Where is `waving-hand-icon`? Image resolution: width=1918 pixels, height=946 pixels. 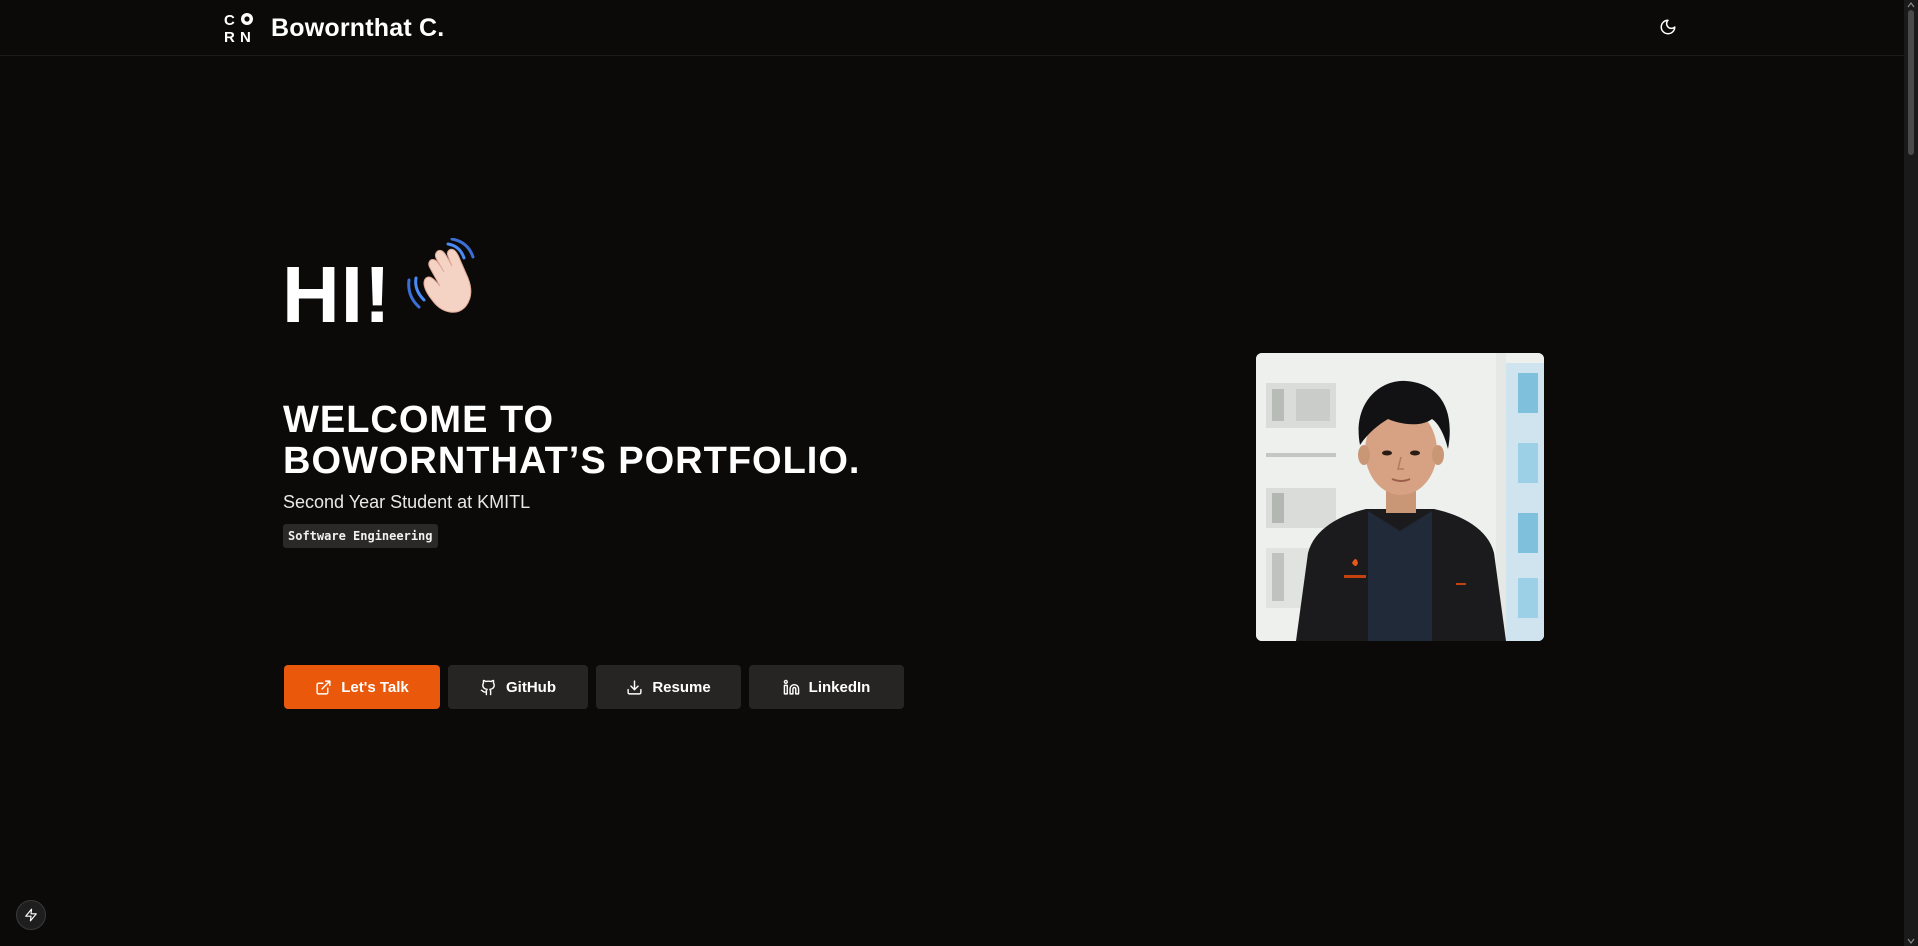
waving-hand-icon is located at coordinates (440, 275).